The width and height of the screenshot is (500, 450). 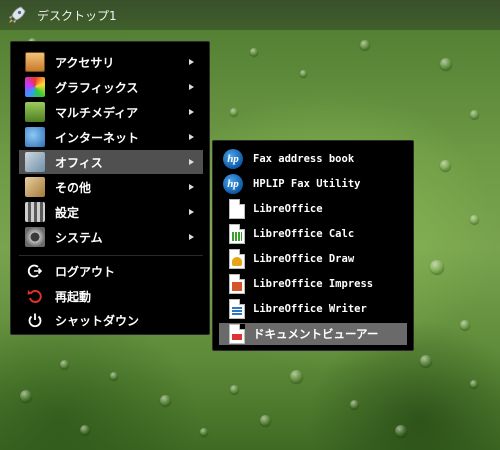 I want to click on system-icon, so click(x=35, y=237).